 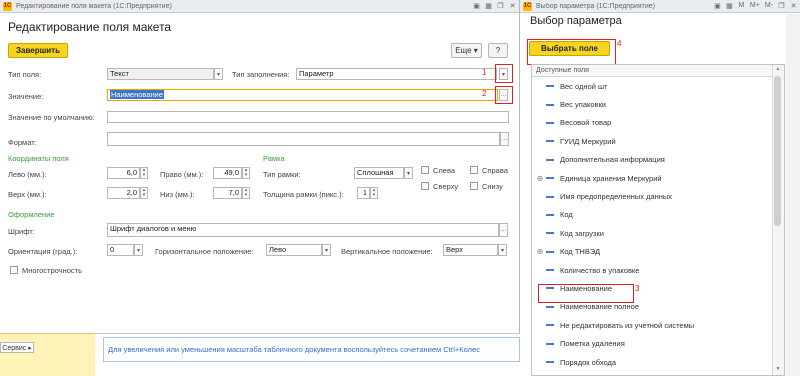 I want to click on value-label: Значение:, so click(x=26, y=96).